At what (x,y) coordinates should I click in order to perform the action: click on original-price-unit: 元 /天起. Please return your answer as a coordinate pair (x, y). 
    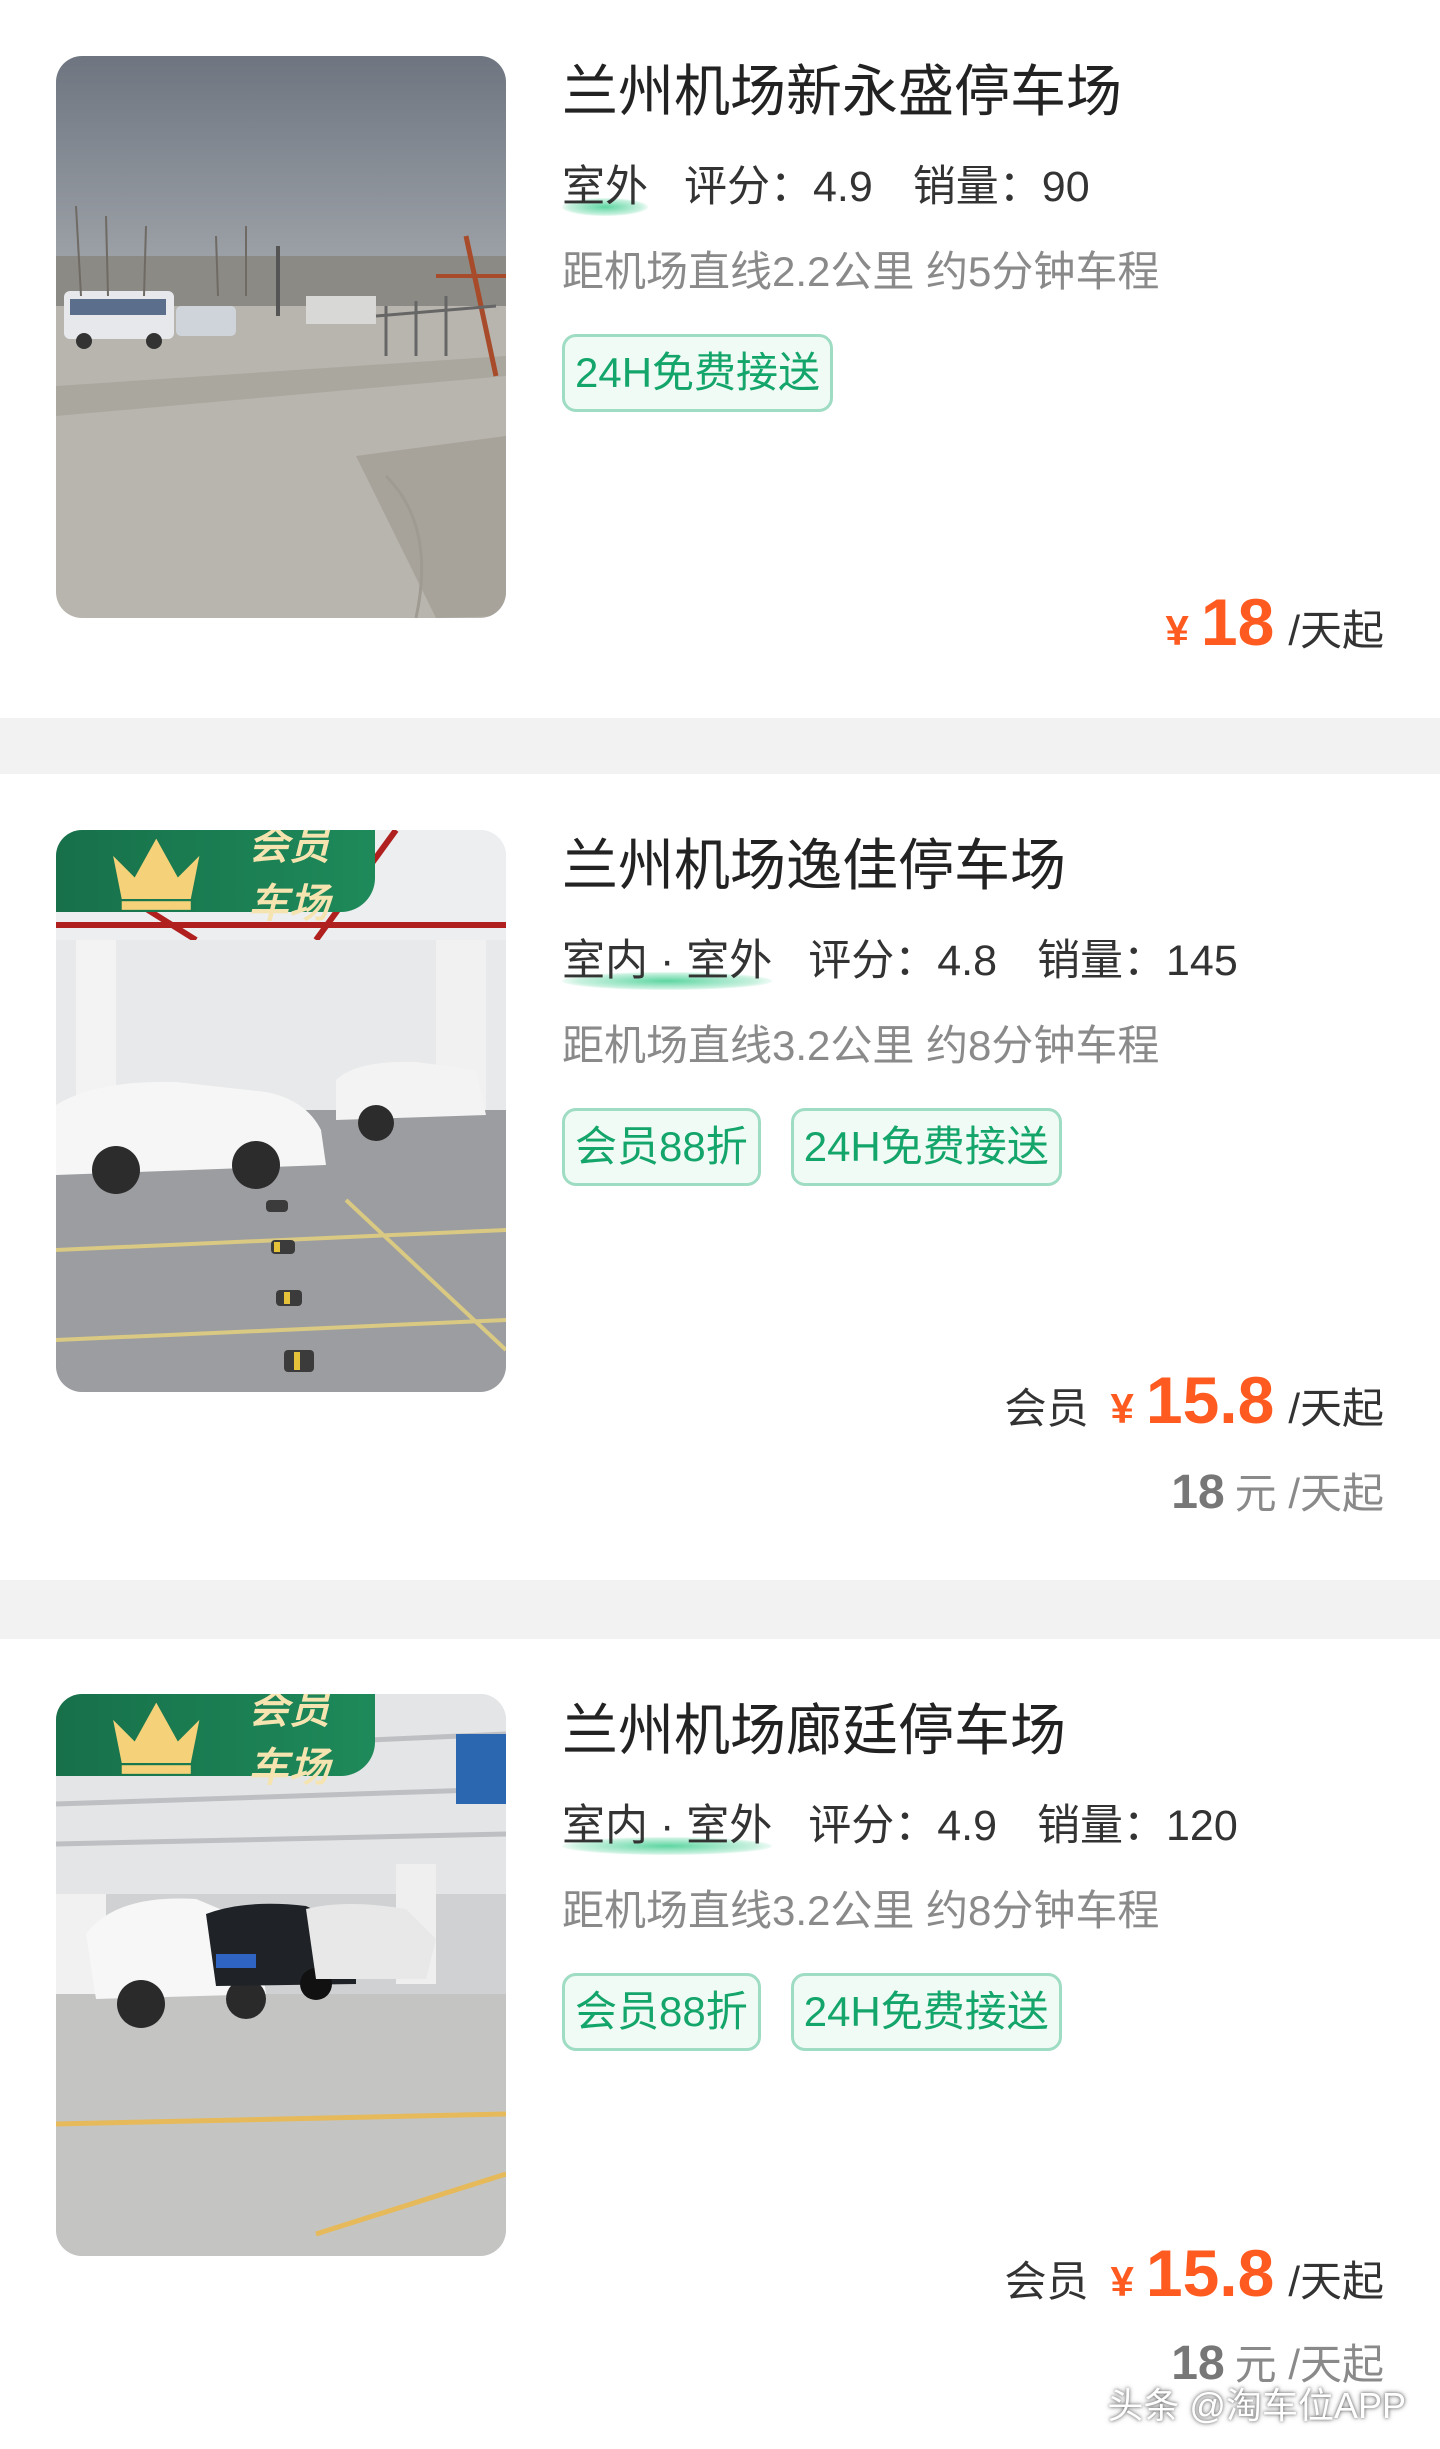
    Looking at the image, I should click on (1309, 1493).